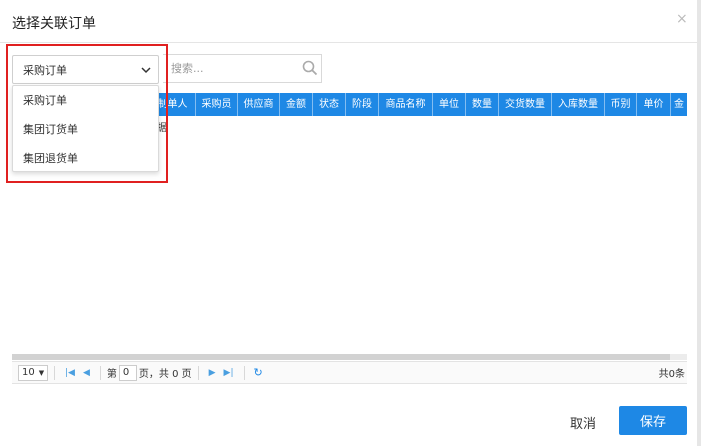  I want to click on column-header: 单位, so click(449, 104).